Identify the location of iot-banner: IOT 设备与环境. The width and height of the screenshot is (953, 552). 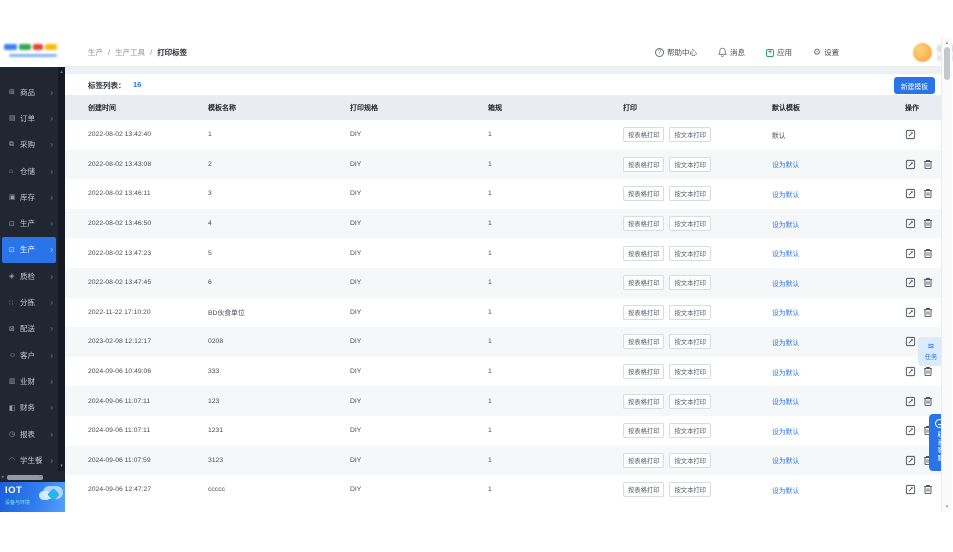
(32, 497).